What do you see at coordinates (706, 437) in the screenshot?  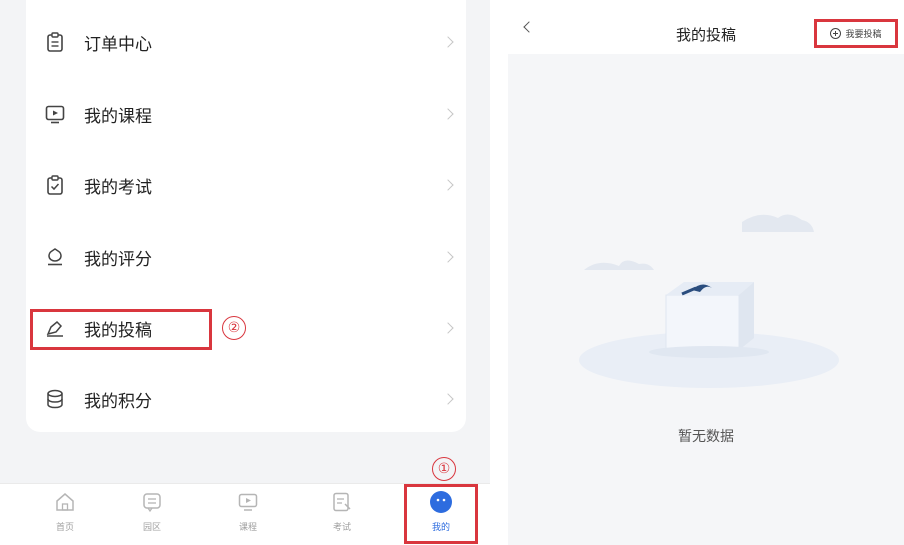 I see `empty-state-text: 暂无数据` at bounding box center [706, 437].